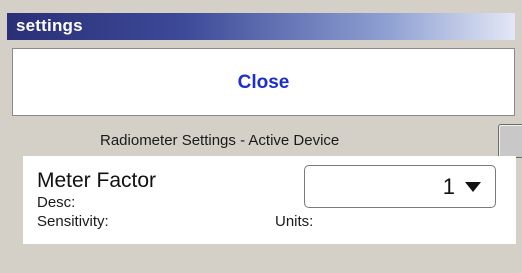 This screenshot has width=522, height=273. Describe the element at coordinates (294, 221) in the screenshot. I see `units-label: Units:` at that location.